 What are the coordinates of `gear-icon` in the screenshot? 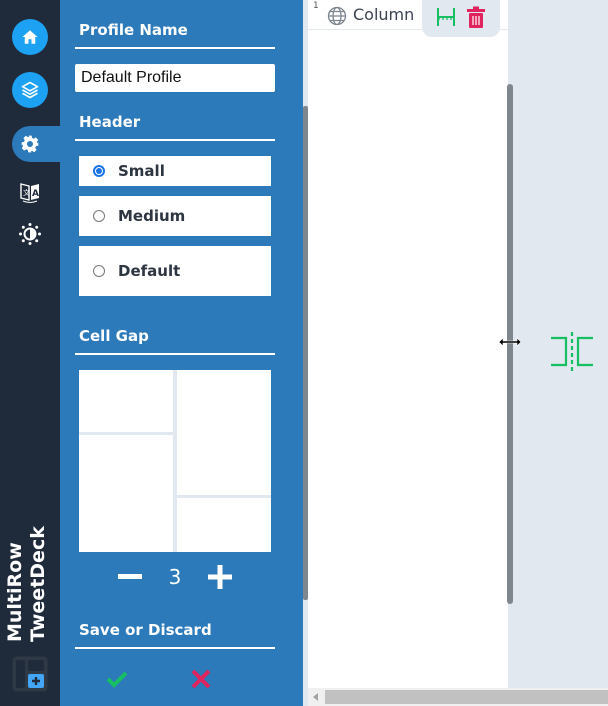 It's located at (30, 144).